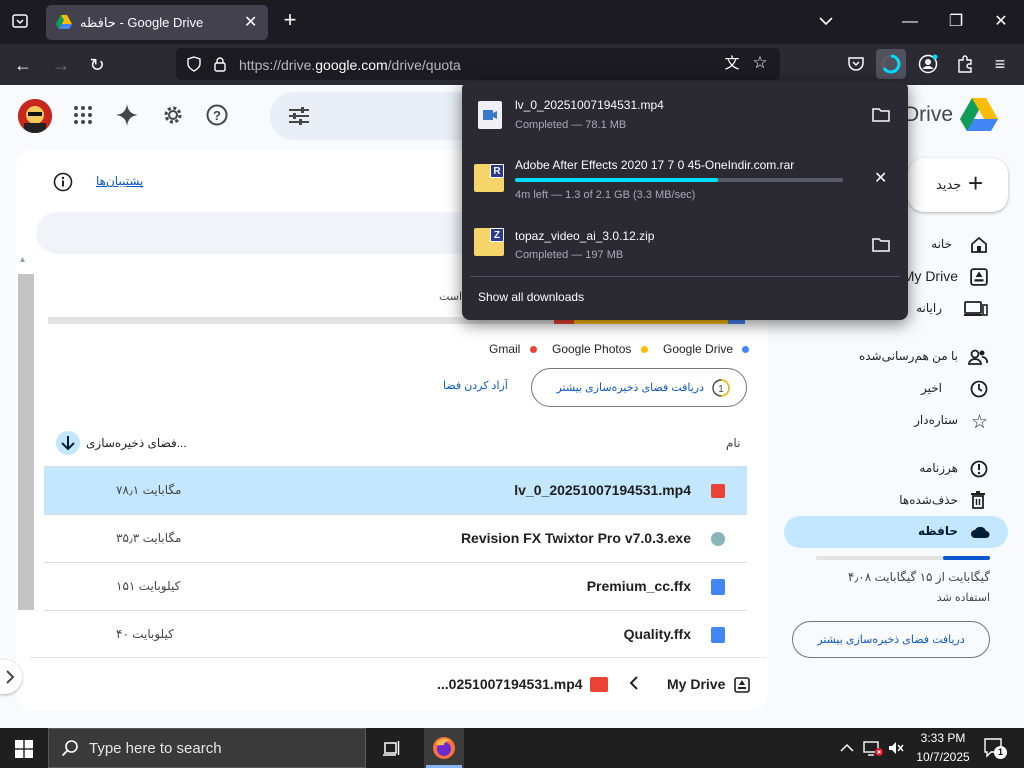  Describe the element at coordinates (350, 65) in the screenshot. I see `url-text: https://drive.google.com/drive/quota` at that location.